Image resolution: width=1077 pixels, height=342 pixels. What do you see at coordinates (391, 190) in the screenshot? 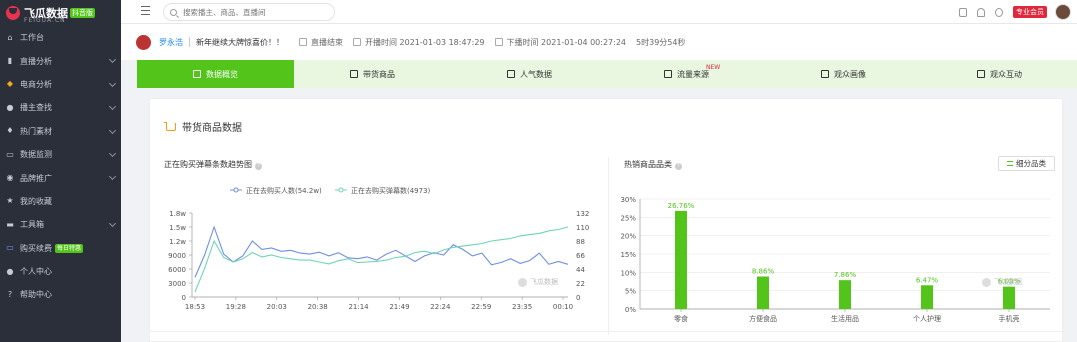
I see `legend-label: 正在去购买弹幕数(4973)` at bounding box center [391, 190].